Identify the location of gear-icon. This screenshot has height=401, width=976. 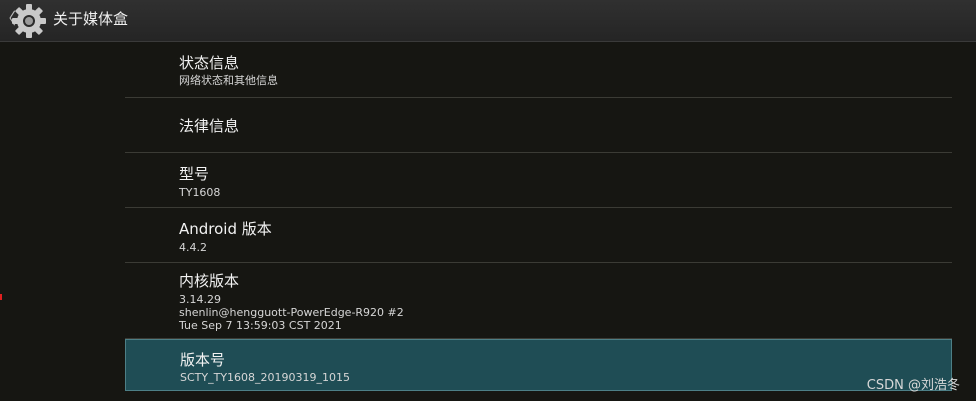
(29, 21).